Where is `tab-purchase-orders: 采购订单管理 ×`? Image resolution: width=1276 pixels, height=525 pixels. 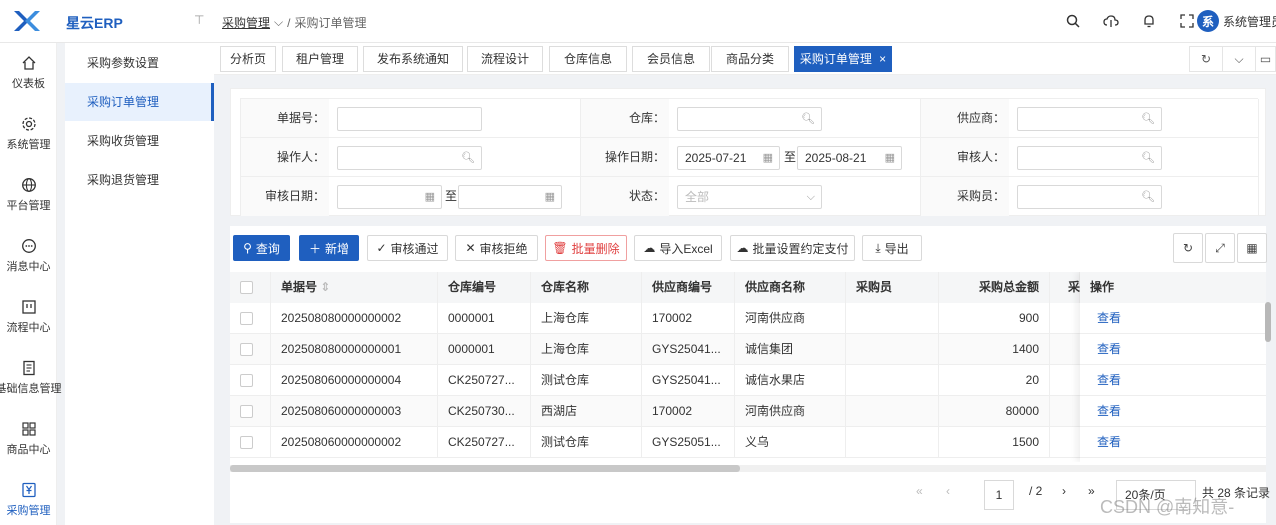 tab-purchase-orders: 采购订单管理 × is located at coordinates (843, 59).